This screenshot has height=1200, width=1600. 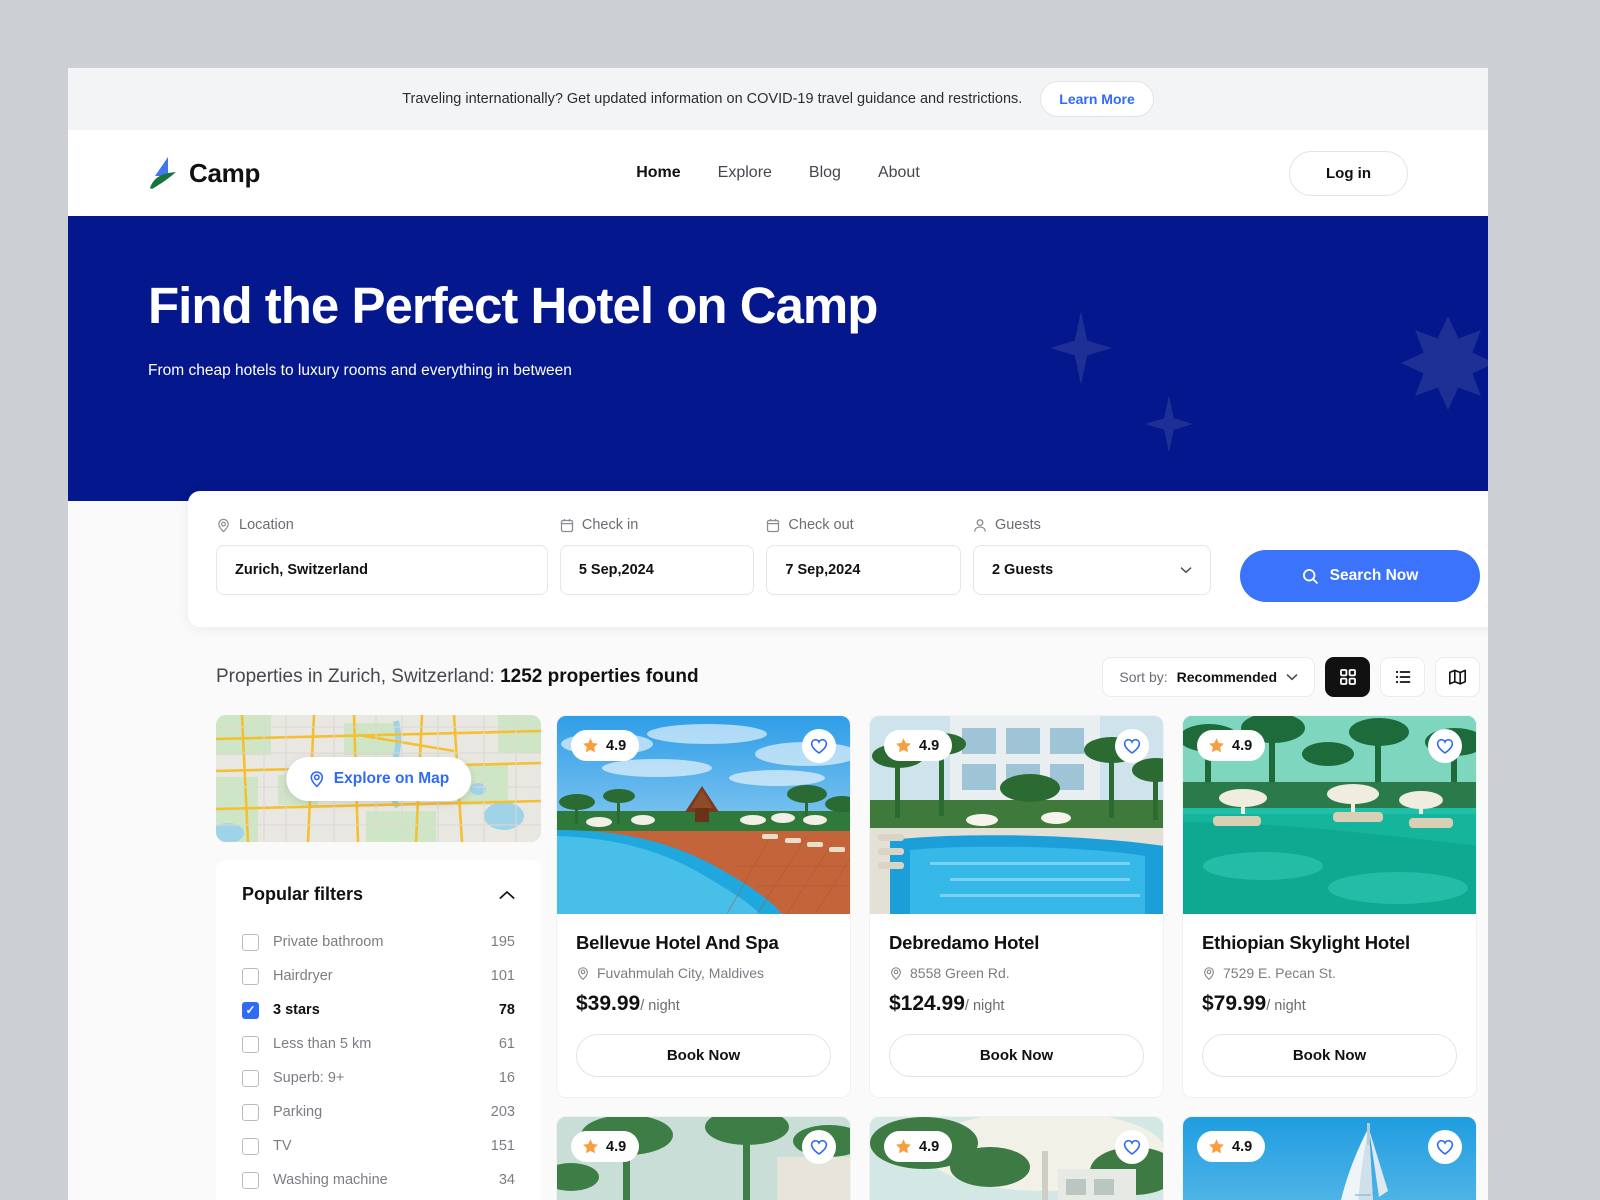 What do you see at coordinates (502, 976) in the screenshot?
I see `filter-count: 101` at bounding box center [502, 976].